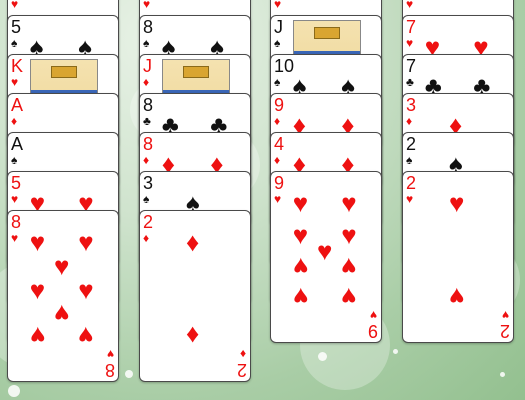  I want to click on card-rank: 4, so click(279, 144).